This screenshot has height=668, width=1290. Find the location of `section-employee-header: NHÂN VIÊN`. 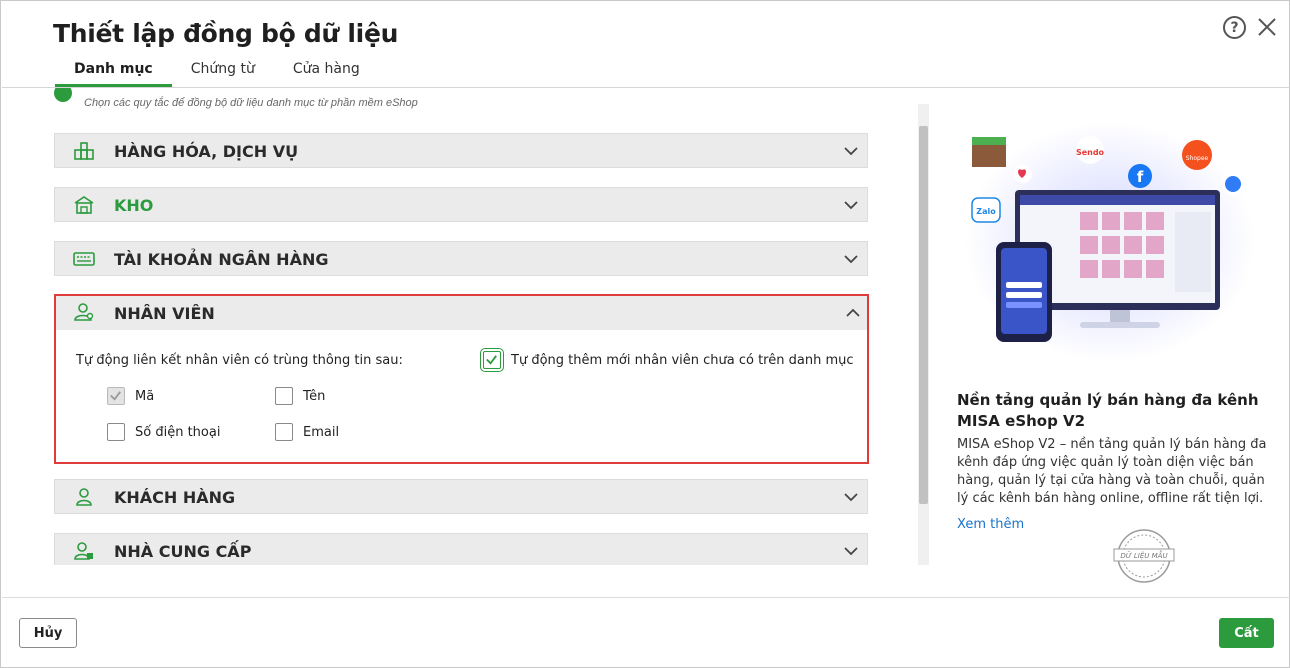

section-employee-header: NHÂN VIÊN is located at coordinates (461, 313).